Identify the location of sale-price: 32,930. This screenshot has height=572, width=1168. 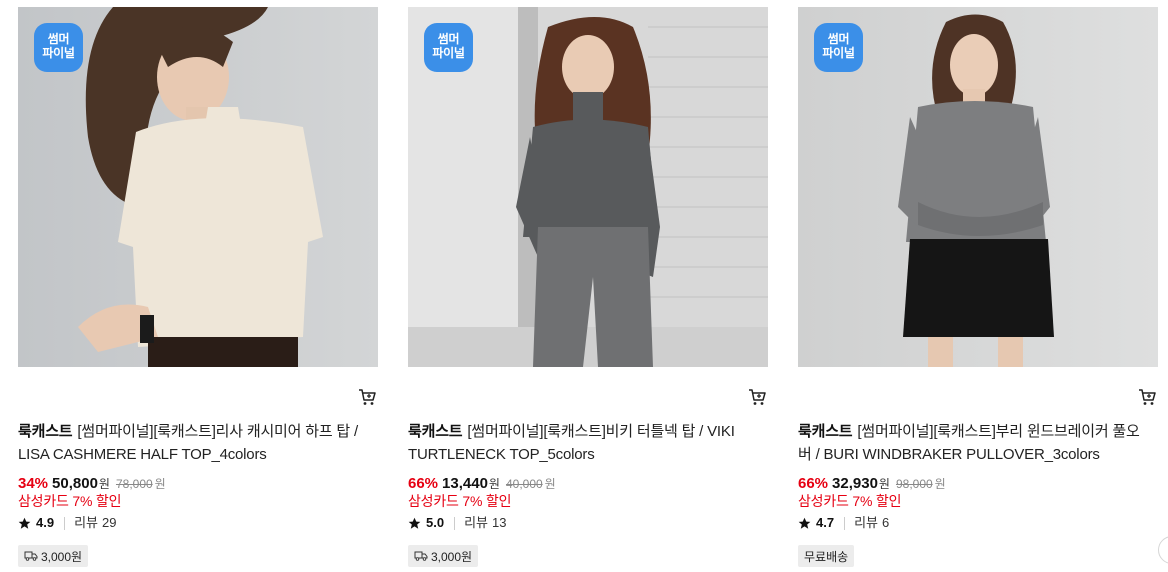
(855, 483).